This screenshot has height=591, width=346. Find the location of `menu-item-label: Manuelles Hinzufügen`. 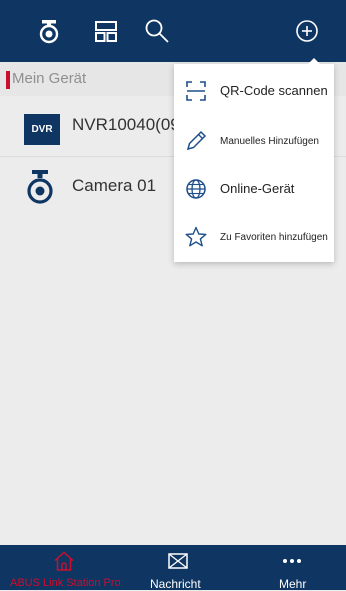

menu-item-label: Manuelles Hinzufügen is located at coordinates (269, 141).